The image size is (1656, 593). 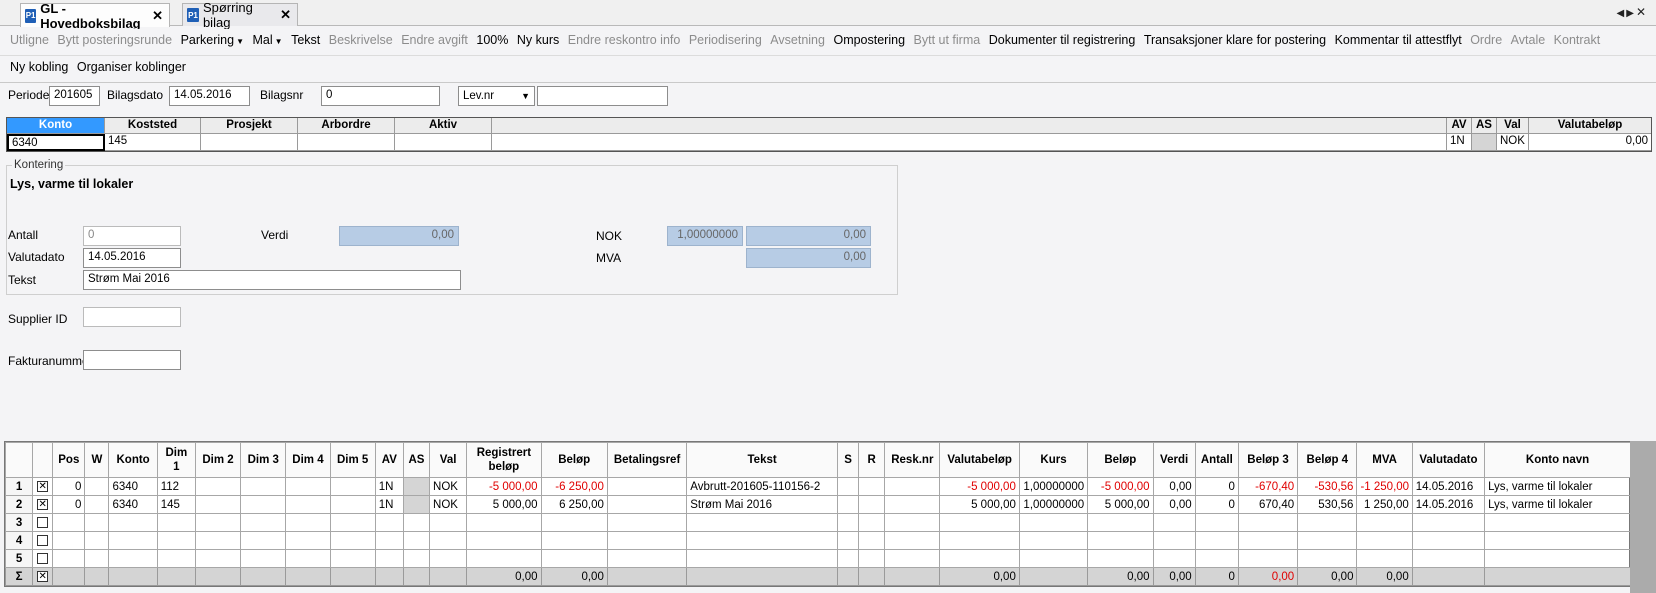 What do you see at coordinates (808, 236) in the screenshot?
I see `nok-value-field: 0,00` at bounding box center [808, 236].